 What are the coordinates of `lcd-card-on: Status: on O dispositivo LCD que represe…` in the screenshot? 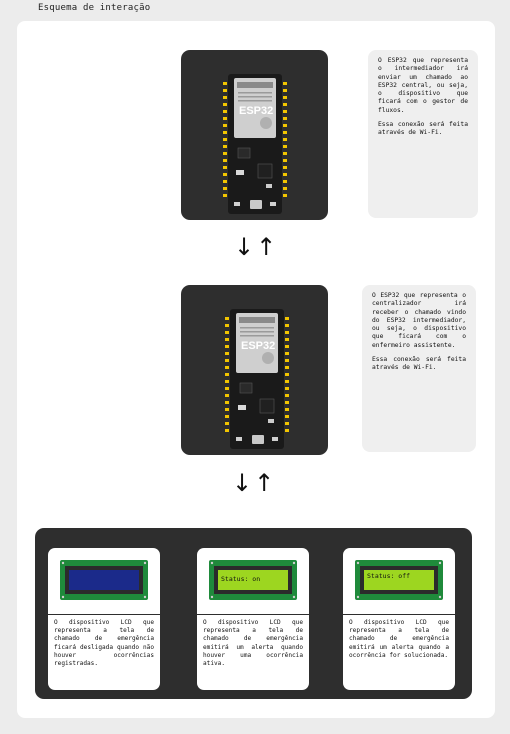 It's located at (253, 619).